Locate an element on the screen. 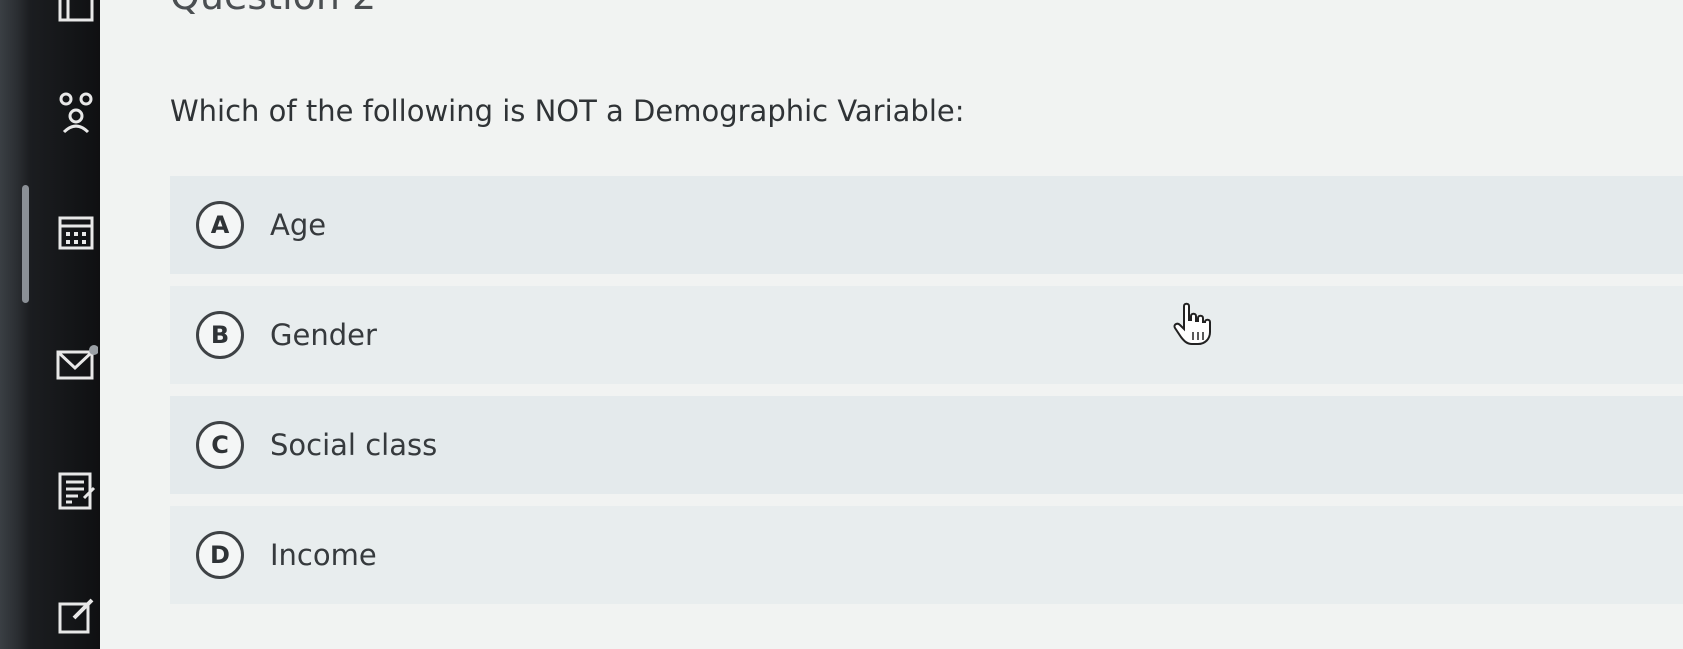 The height and width of the screenshot is (649, 1683). option-label: Social class is located at coordinates (354, 445).